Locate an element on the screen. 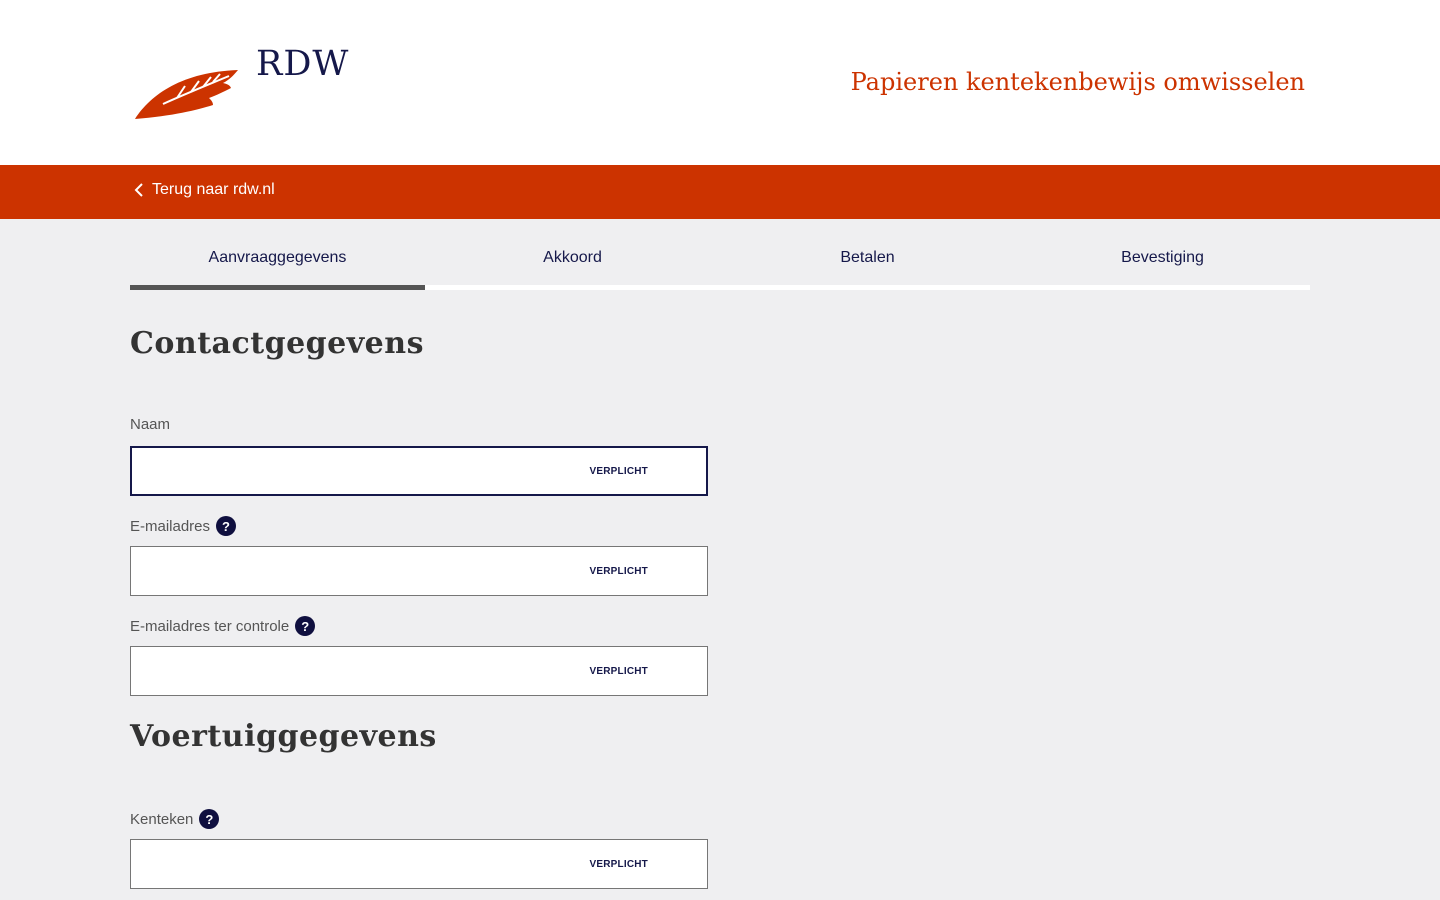 The image size is (1440, 900). rdw-logo: RDW is located at coordinates (239, 84).